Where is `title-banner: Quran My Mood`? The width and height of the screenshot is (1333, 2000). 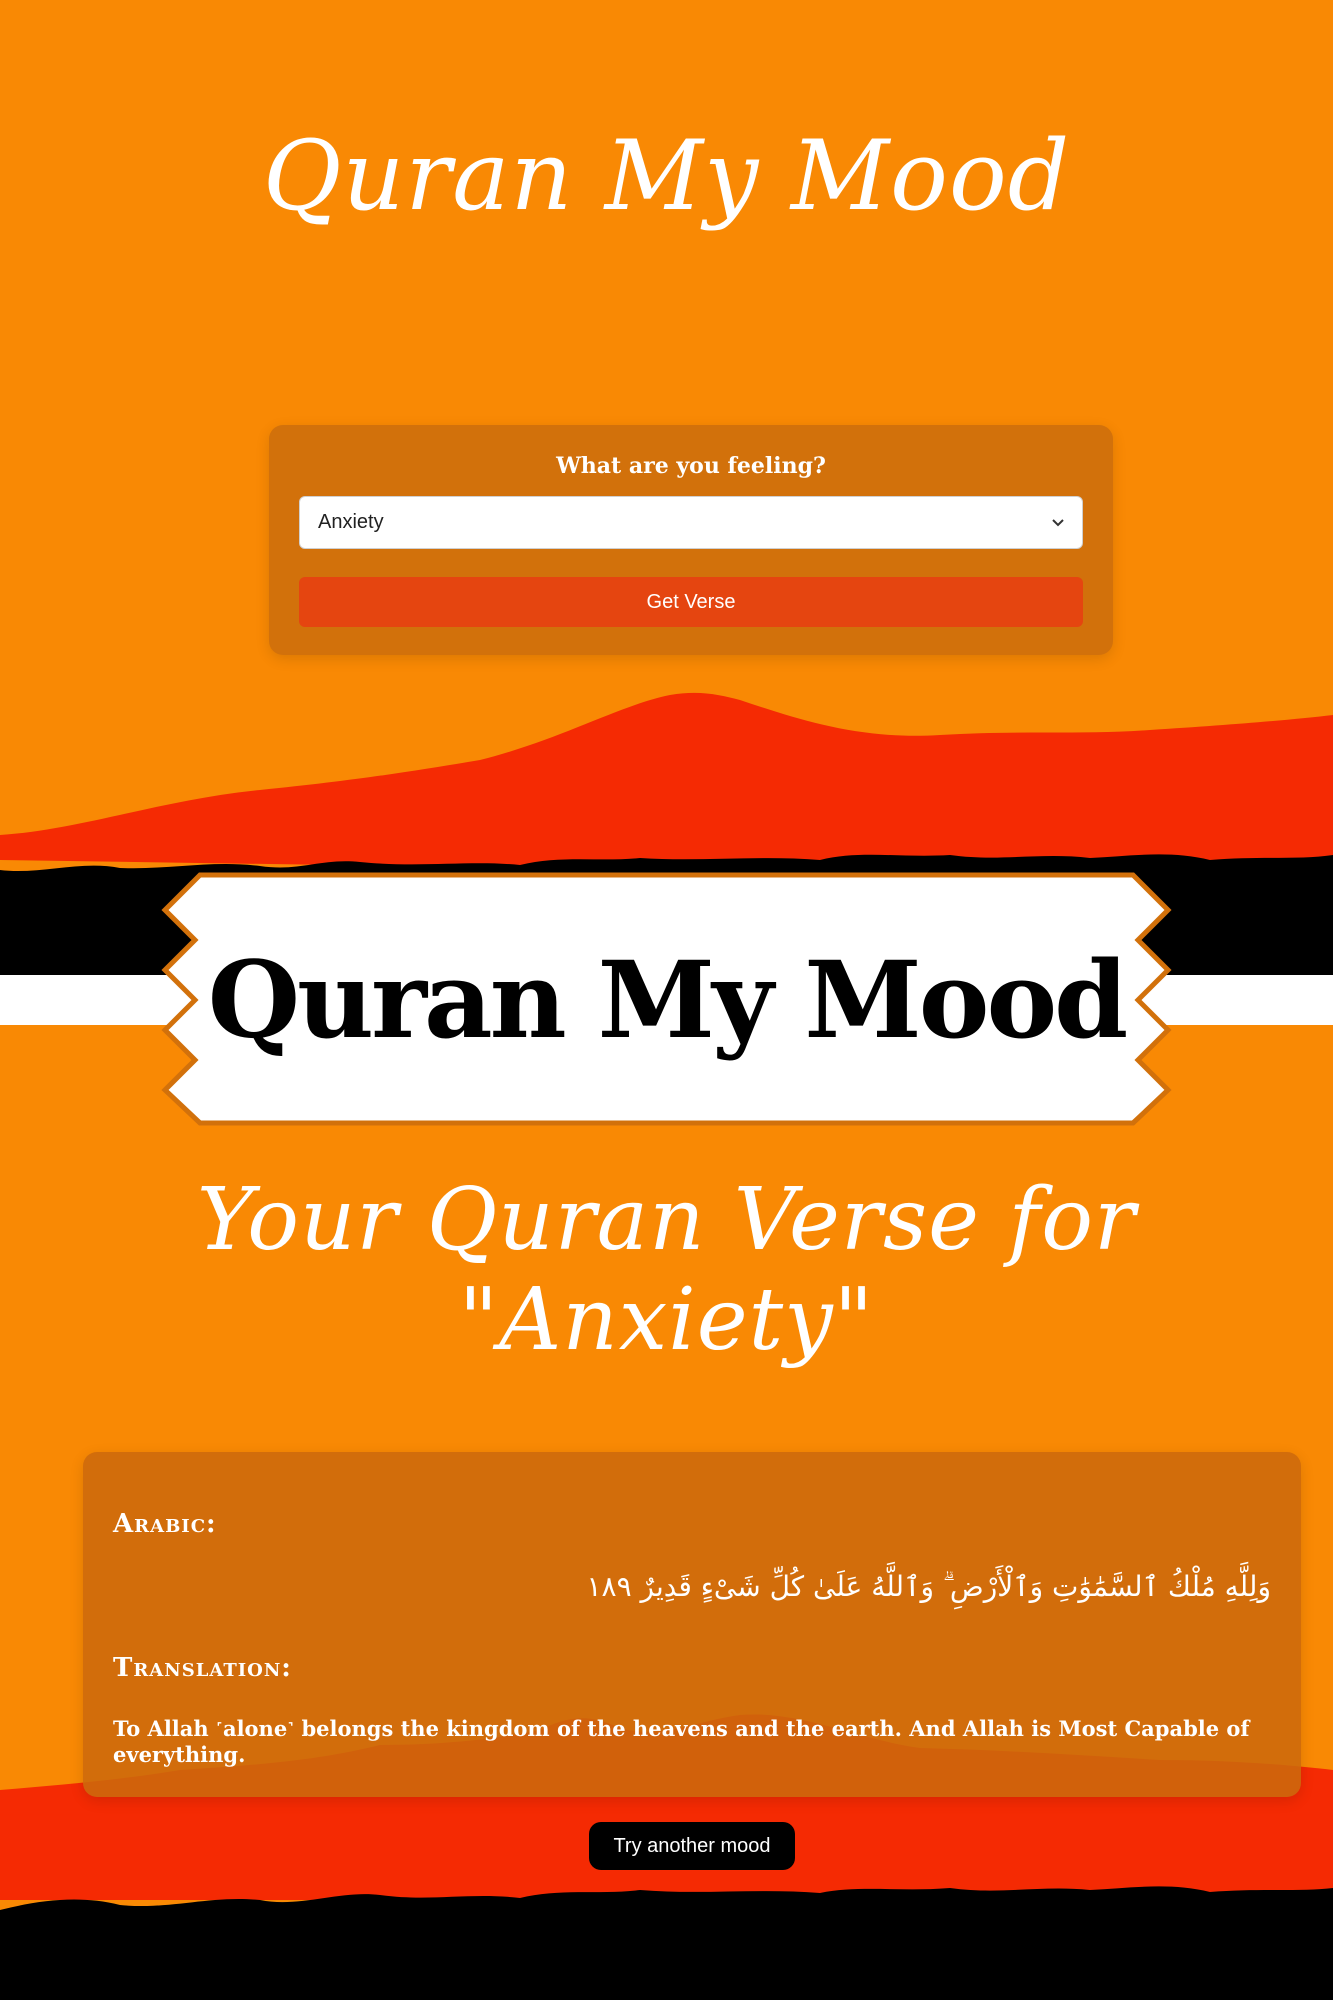
title-banner: Quran My Mood is located at coordinates (666, 999).